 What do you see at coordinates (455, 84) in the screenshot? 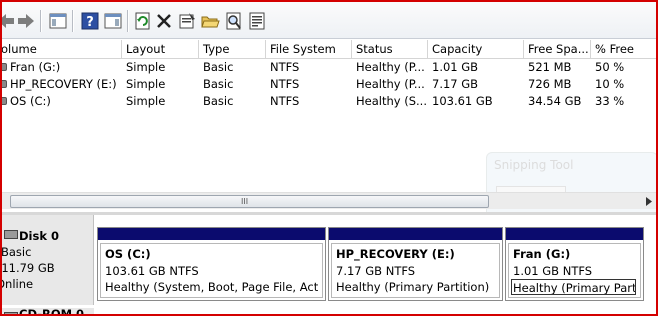
I see `volume-capacity: 7.17 GB` at bounding box center [455, 84].